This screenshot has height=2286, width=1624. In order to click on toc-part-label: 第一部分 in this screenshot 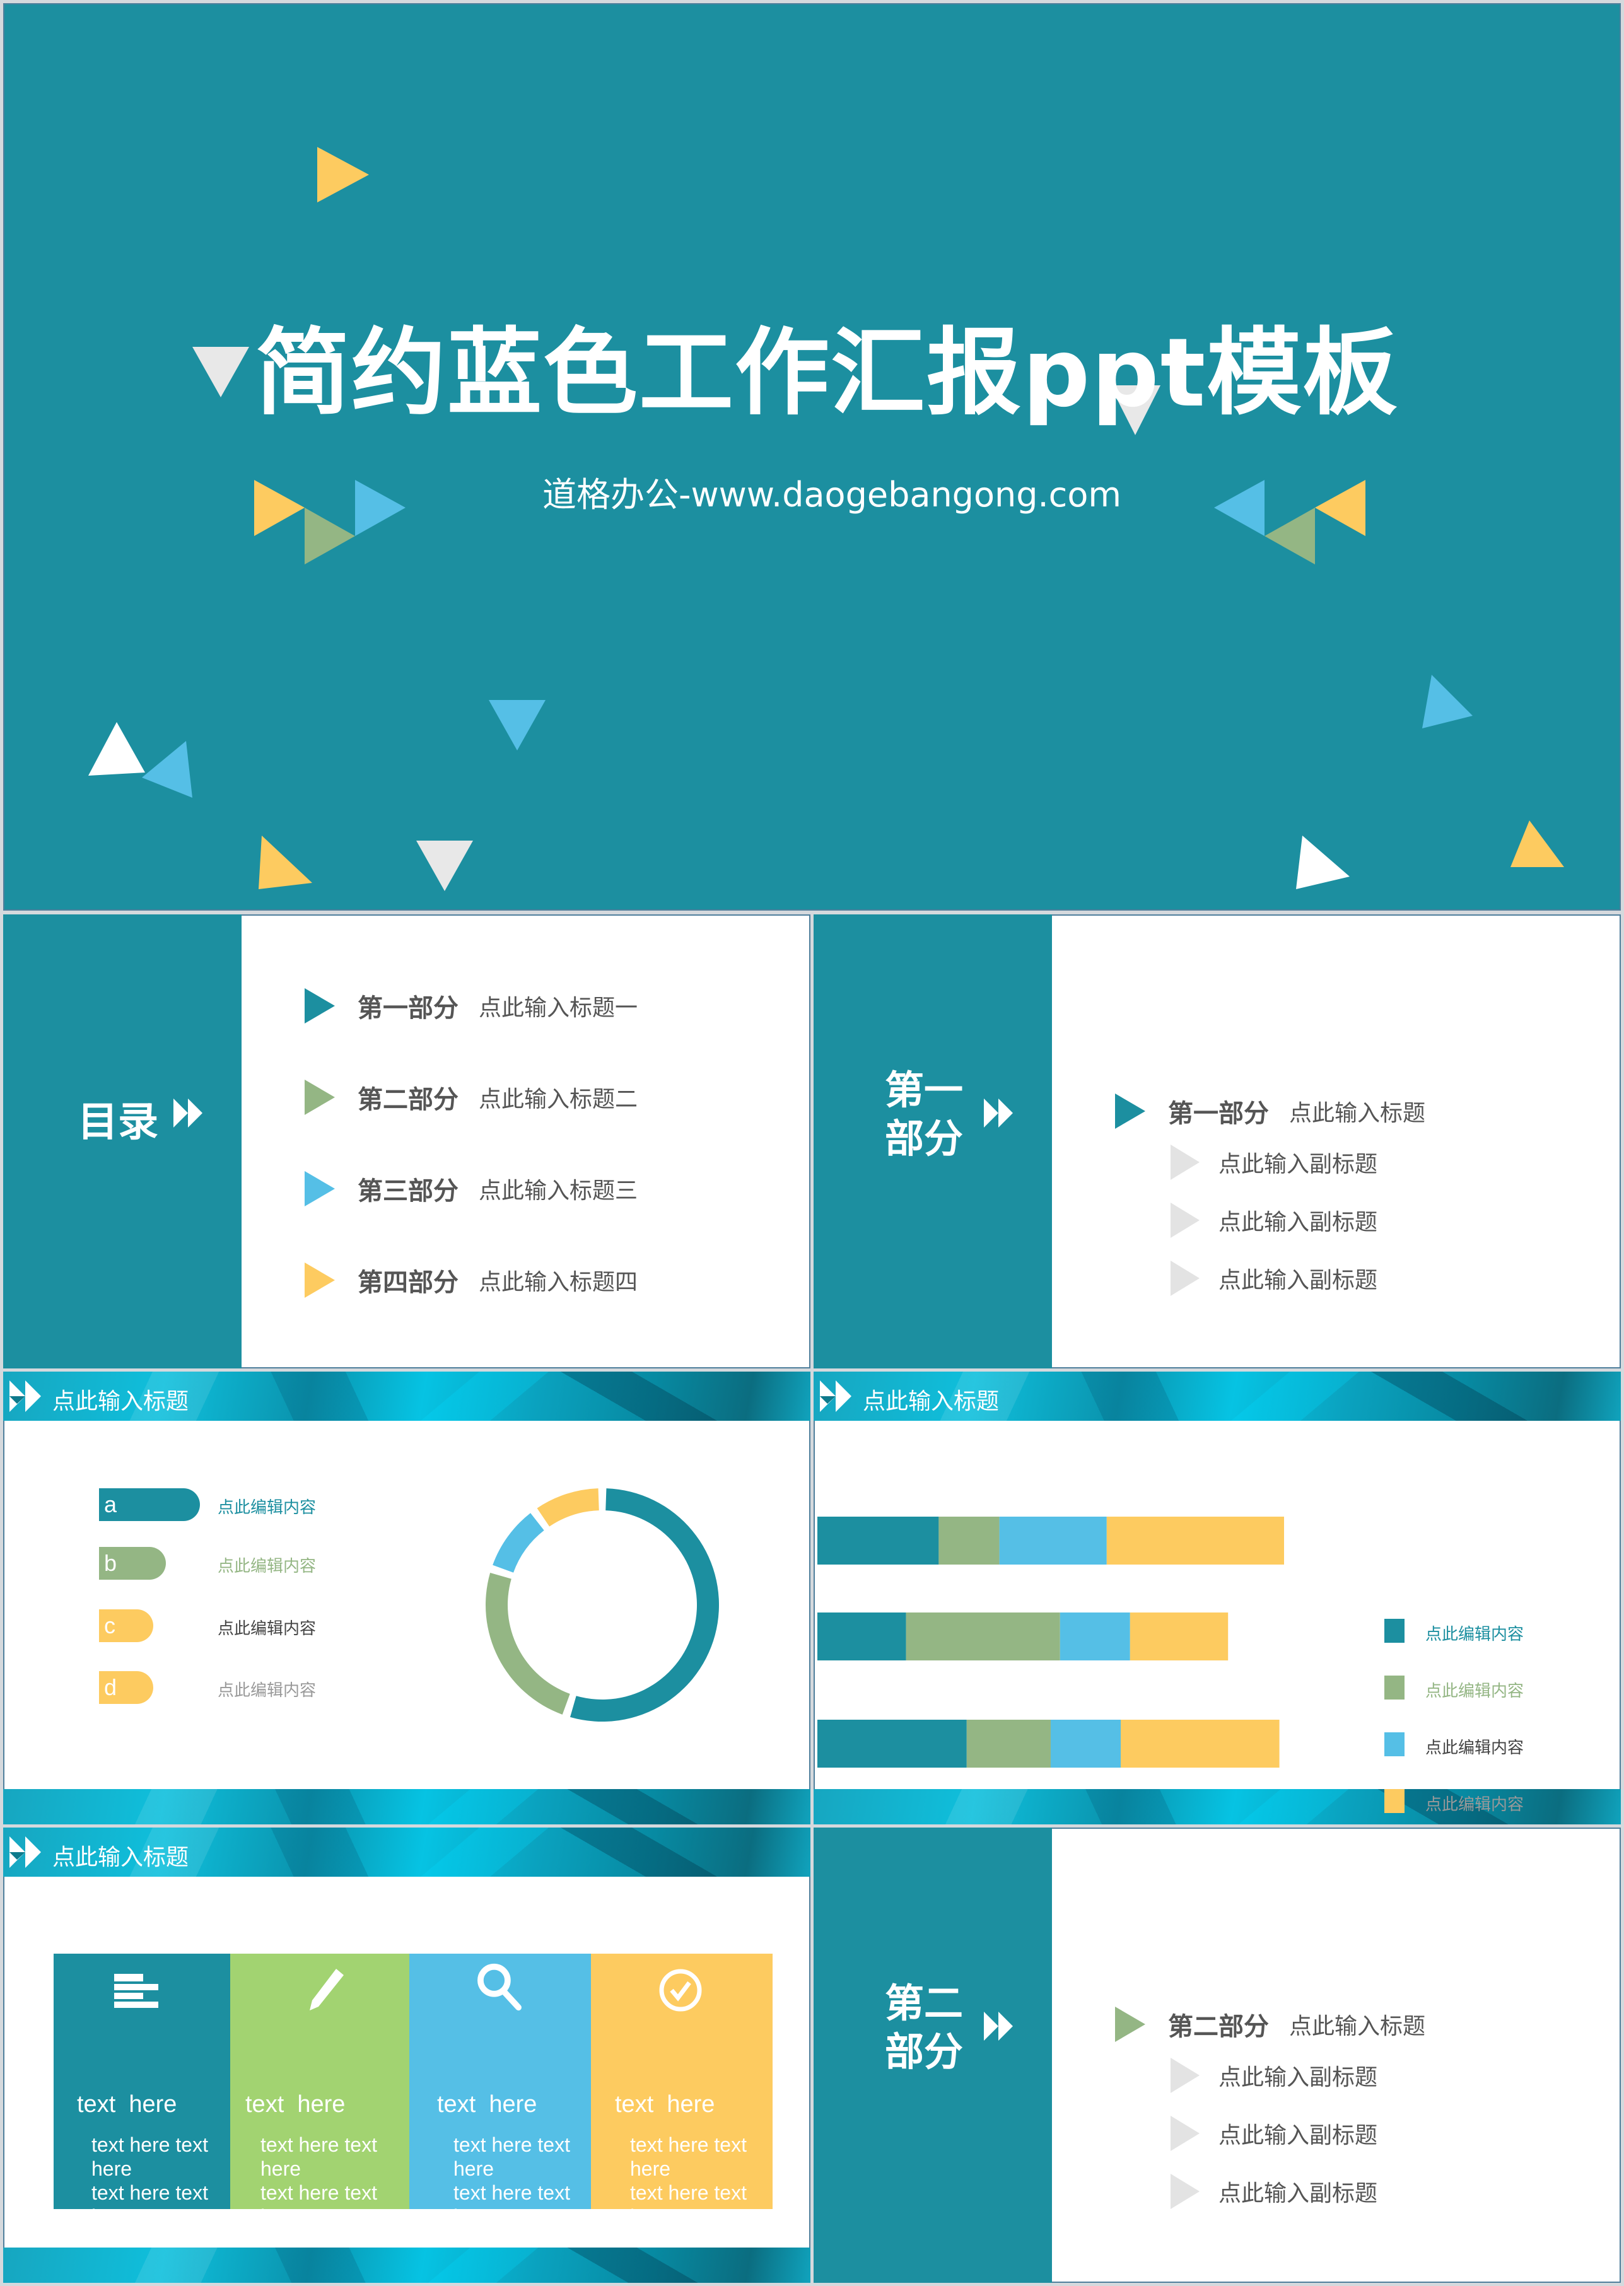, I will do `click(409, 1008)`.